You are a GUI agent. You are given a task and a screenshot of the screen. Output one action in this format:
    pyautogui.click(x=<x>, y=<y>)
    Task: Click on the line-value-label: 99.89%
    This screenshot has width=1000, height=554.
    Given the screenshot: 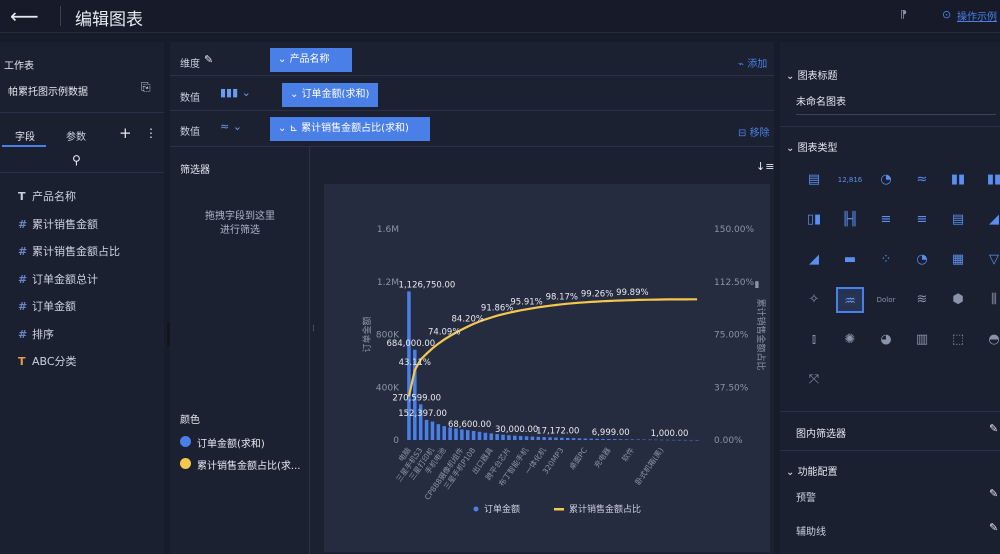 What is the action you would take?
    pyautogui.click(x=632, y=293)
    